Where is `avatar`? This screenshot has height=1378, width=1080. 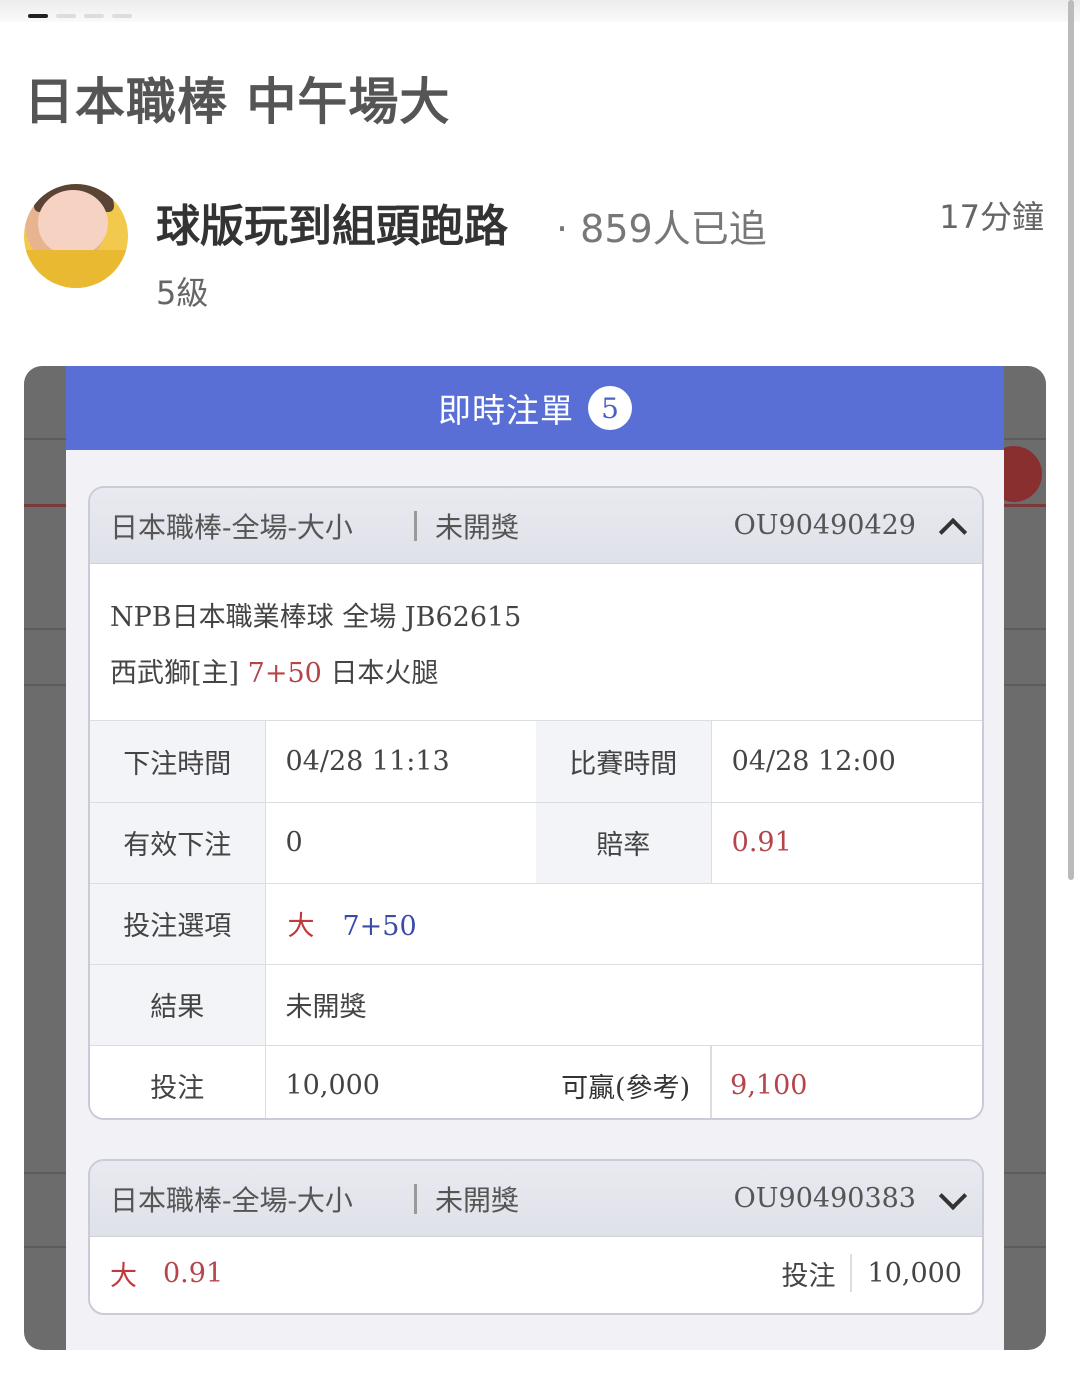 avatar is located at coordinates (76, 236).